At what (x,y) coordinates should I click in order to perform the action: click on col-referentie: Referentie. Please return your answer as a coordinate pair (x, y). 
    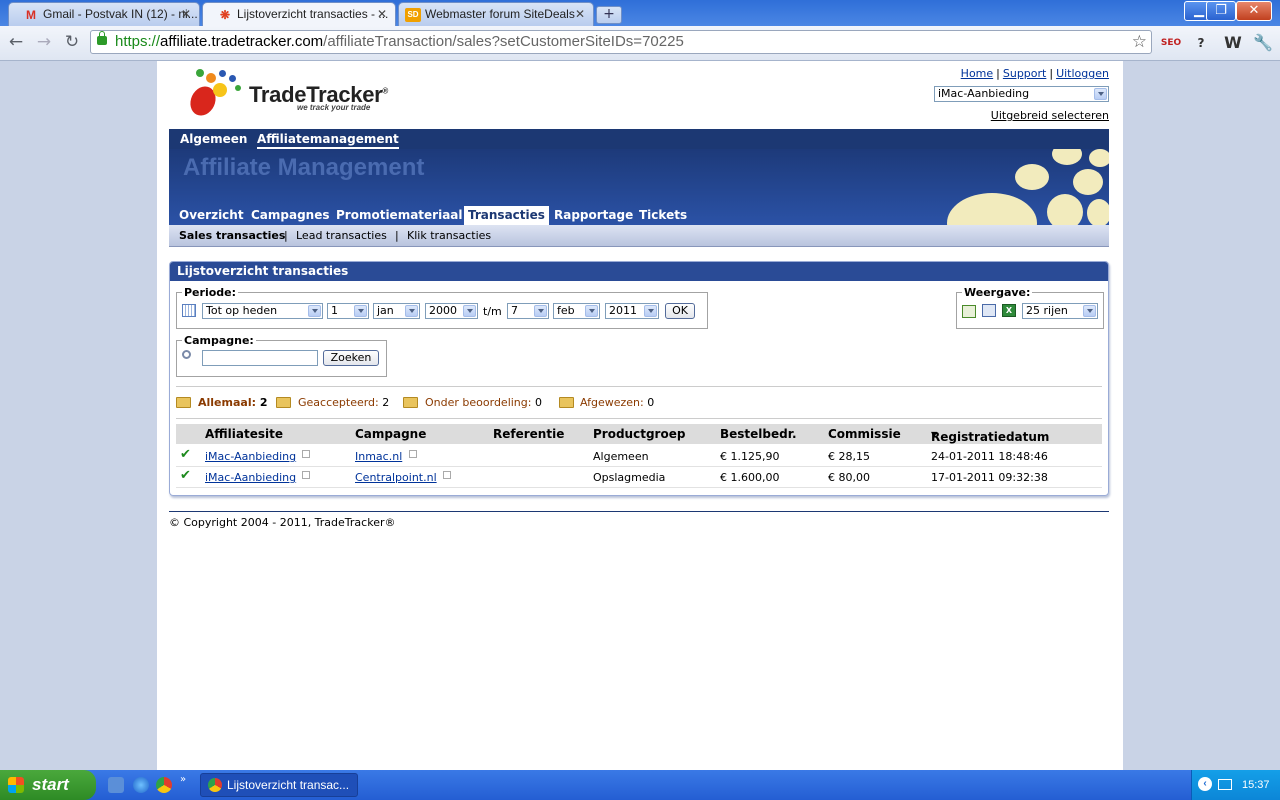
    Looking at the image, I should click on (528, 434).